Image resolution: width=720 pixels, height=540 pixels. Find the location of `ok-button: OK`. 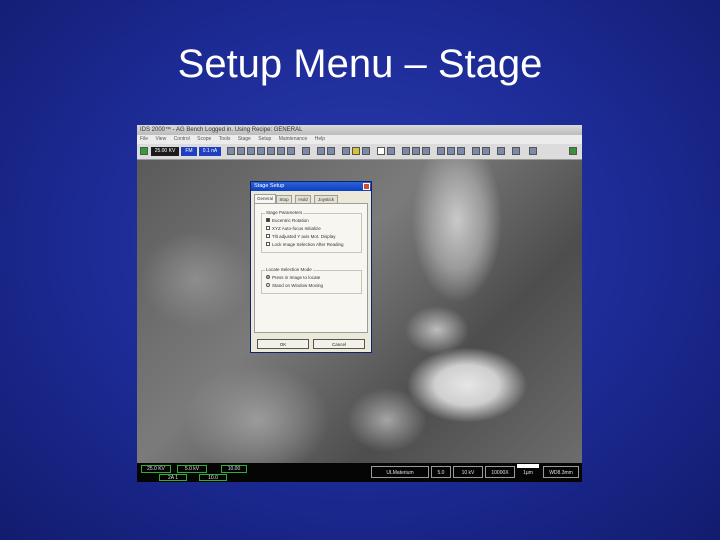

ok-button: OK is located at coordinates (283, 344).